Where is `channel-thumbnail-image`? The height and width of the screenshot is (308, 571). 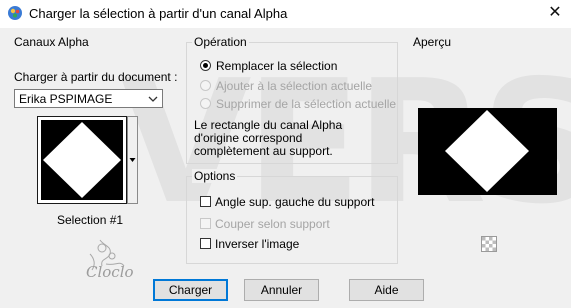 channel-thumbnail-image is located at coordinates (82, 160).